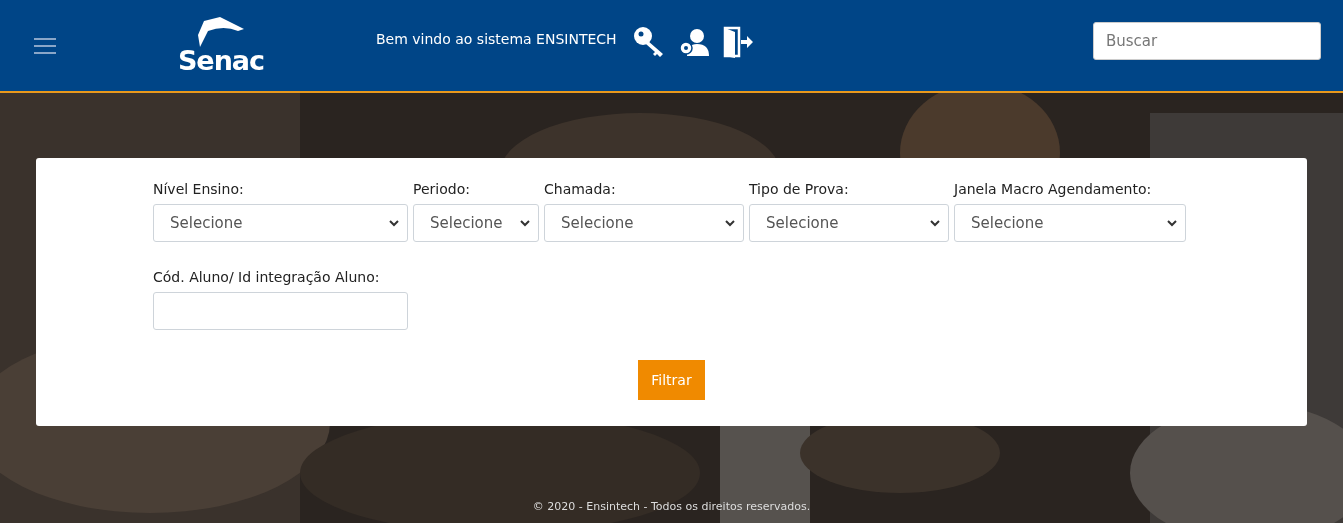 Image resolution: width=1343 pixels, height=523 pixels. I want to click on exit-door-icon, so click(737, 41).